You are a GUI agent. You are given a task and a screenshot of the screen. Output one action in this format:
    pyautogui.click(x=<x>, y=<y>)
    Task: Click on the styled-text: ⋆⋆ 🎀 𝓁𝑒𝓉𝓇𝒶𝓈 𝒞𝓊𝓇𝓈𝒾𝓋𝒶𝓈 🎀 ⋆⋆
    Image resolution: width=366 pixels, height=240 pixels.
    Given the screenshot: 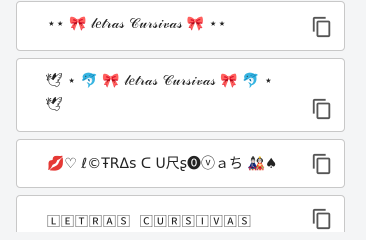 What is the action you would take?
    pyautogui.click(x=137, y=24)
    